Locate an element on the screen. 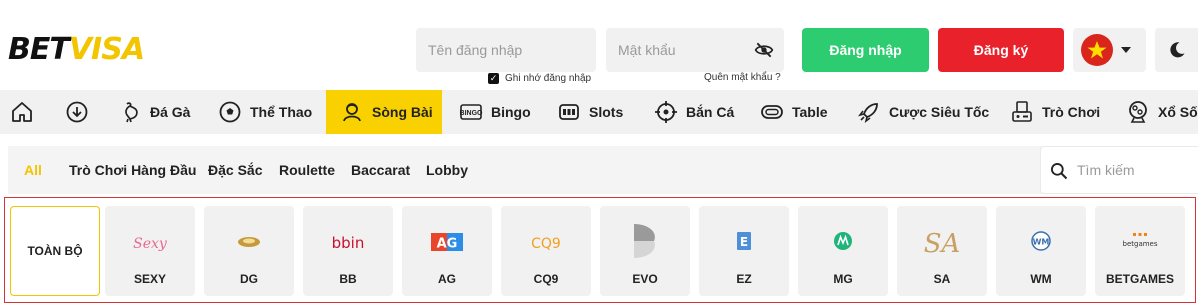  mg-logo-icon is located at coordinates (843, 241).